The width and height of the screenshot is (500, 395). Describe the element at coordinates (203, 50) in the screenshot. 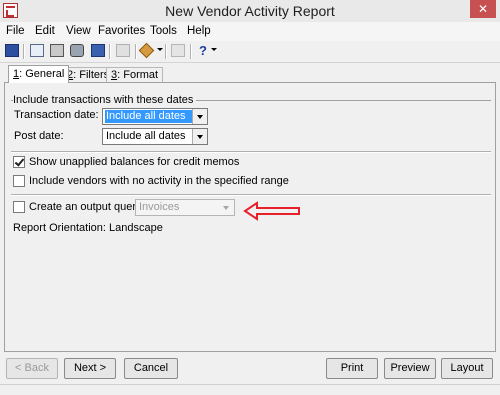

I see `help-icon: ?` at that location.